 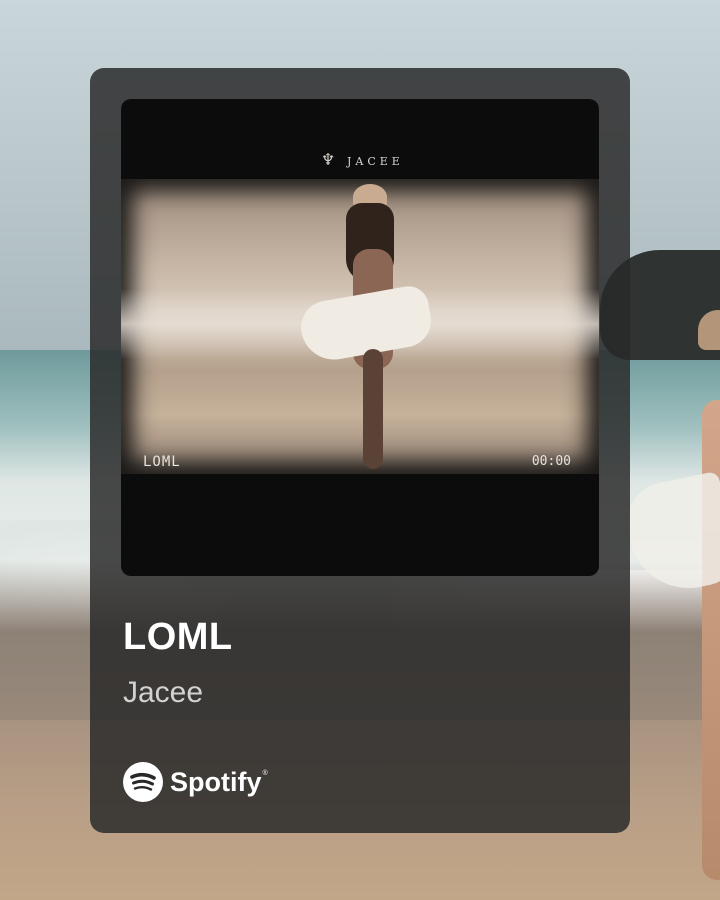 What do you see at coordinates (163, 692) in the screenshot?
I see `artist-name: Jacee` at bounding box center [163, 692].